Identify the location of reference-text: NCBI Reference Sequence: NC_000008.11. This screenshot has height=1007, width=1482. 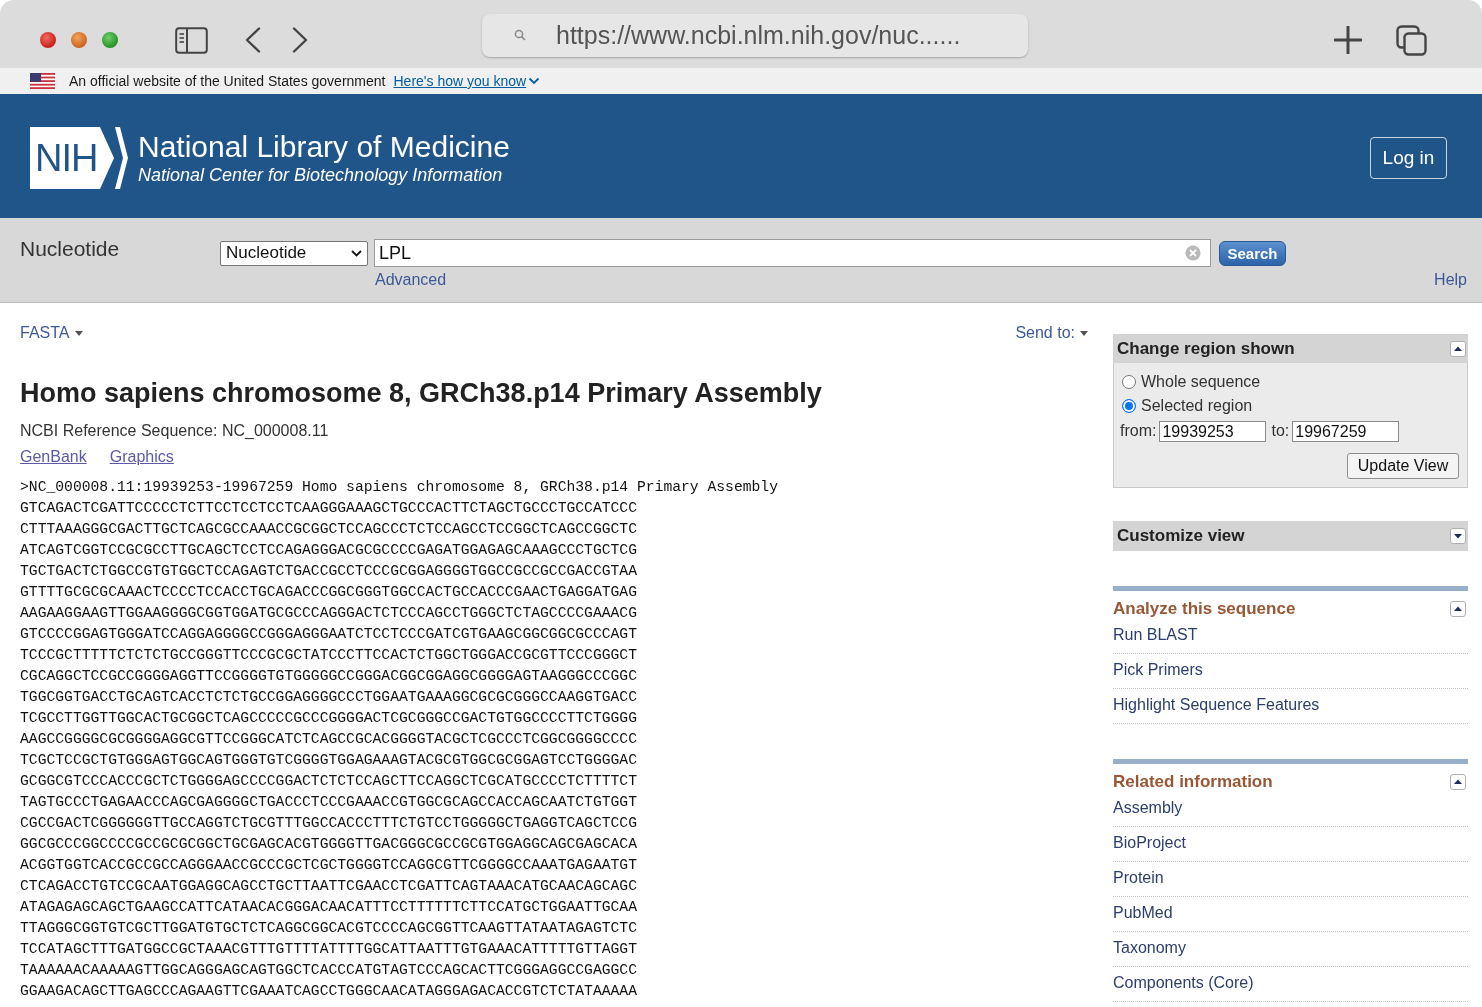
(175, 431).